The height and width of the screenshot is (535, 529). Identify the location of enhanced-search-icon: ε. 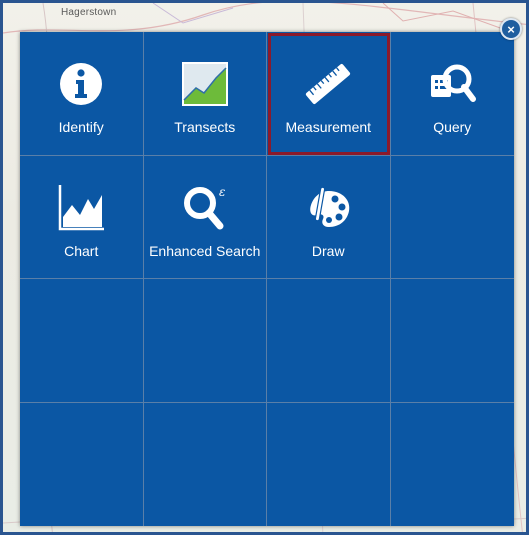
(205, 208).